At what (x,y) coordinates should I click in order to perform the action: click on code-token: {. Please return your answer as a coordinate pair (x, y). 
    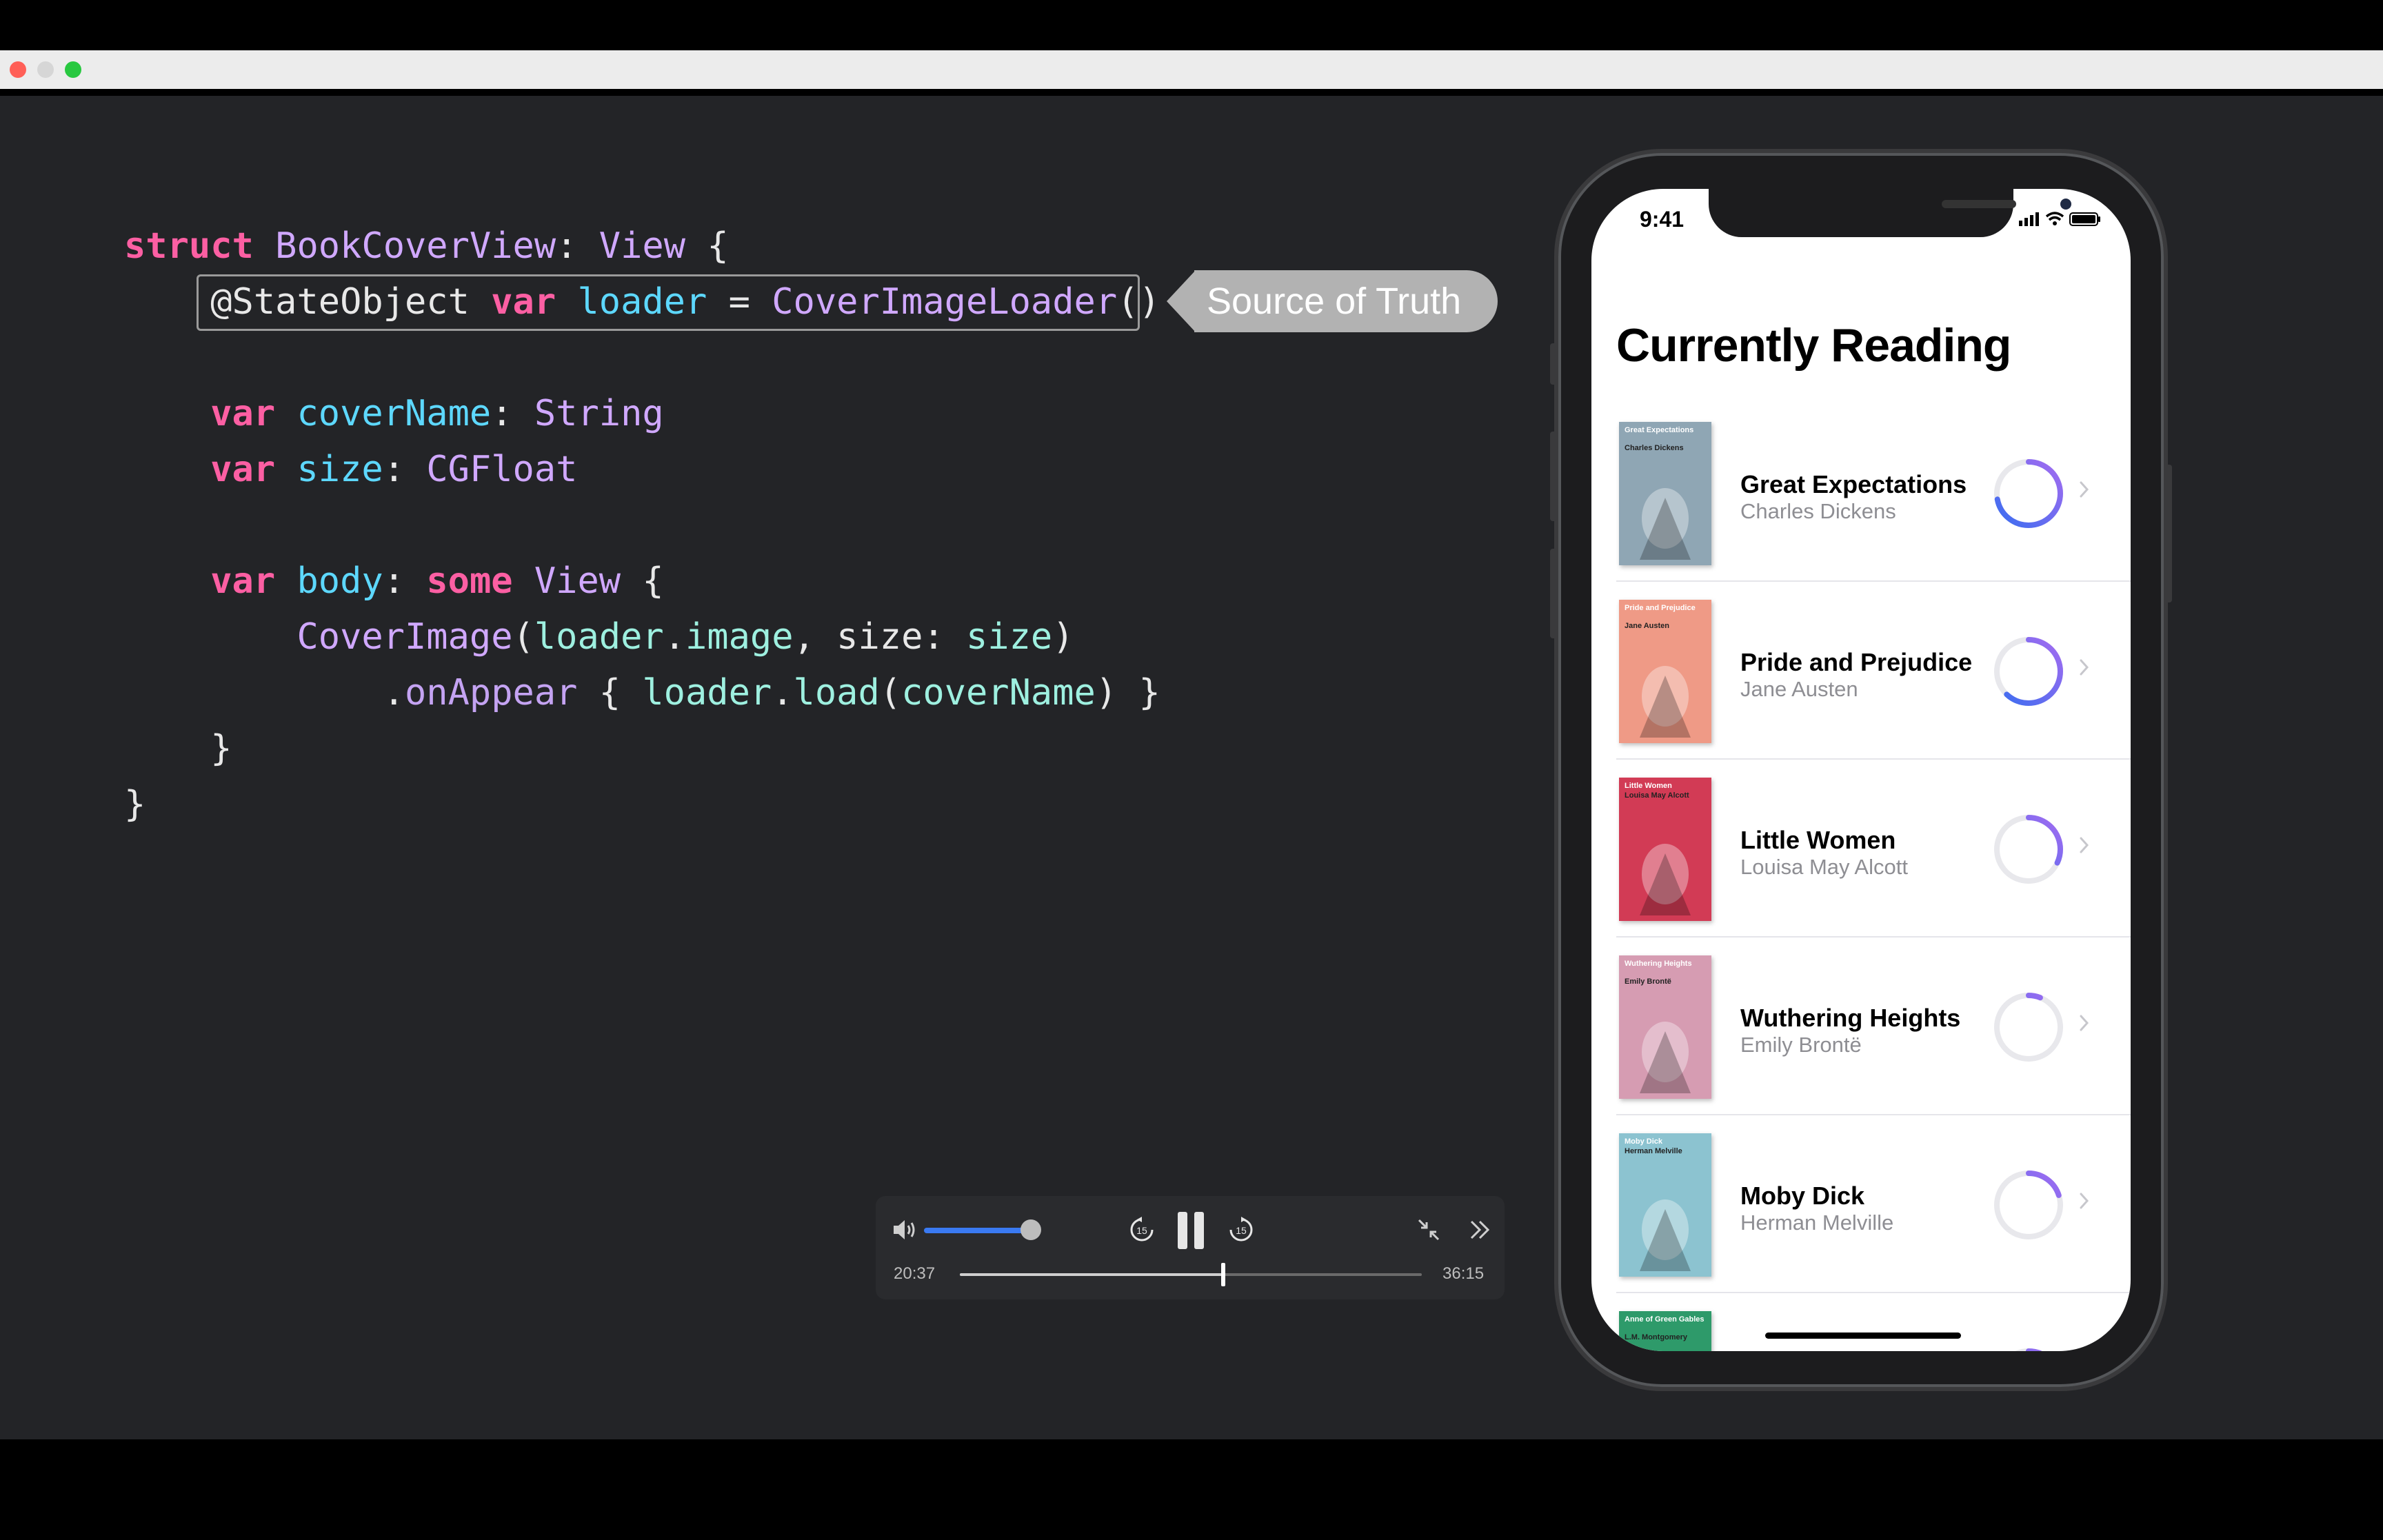
    Looking at the image, I should click on (610, 693).